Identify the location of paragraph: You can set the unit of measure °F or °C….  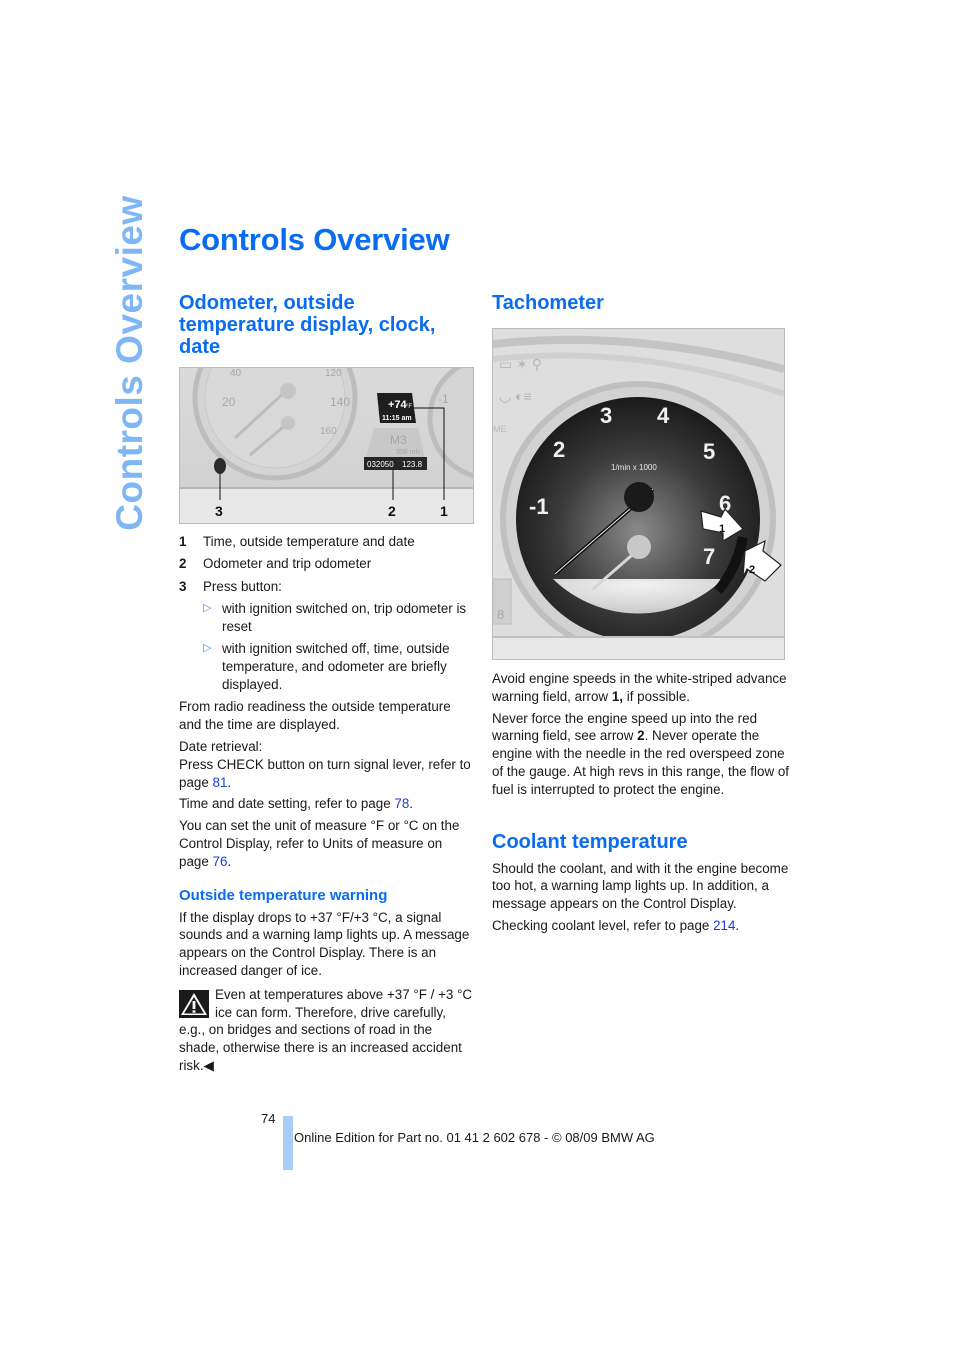
(319, 843).